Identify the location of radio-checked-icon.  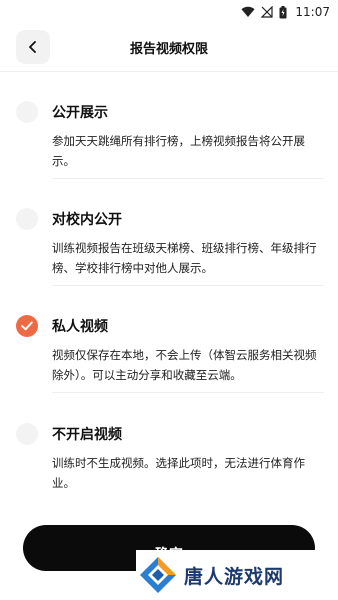
(27, 326).